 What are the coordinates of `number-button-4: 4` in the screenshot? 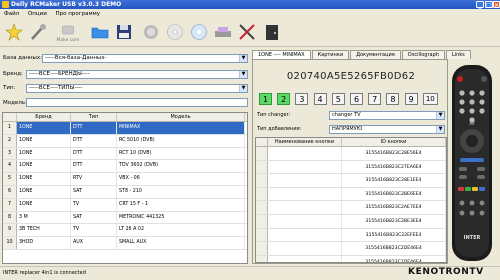 It's located at (320, 99).